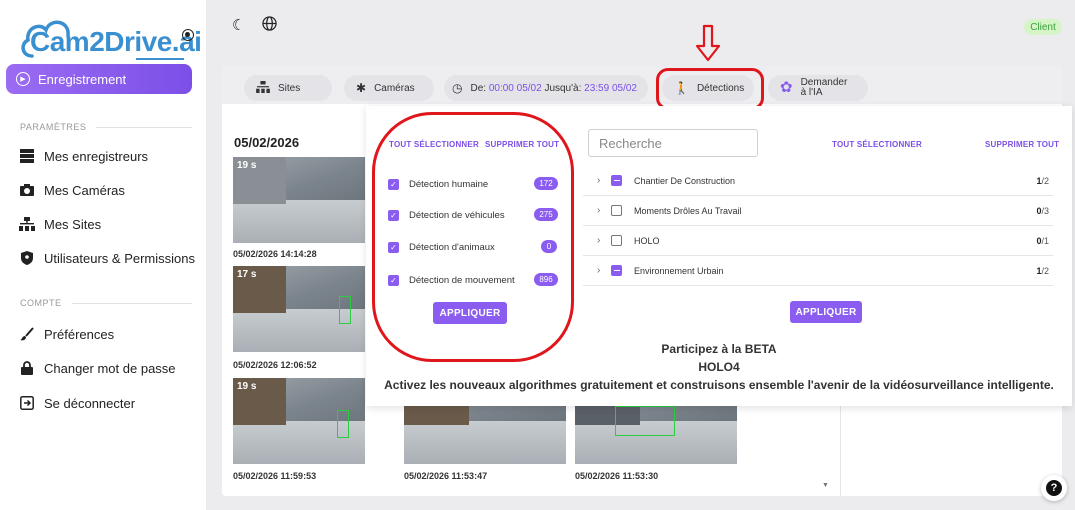  What do you see at coordinates (673, 143) in the screenshot?
I see `sites-search-input: Recherche` at bounding box center [673, 143].